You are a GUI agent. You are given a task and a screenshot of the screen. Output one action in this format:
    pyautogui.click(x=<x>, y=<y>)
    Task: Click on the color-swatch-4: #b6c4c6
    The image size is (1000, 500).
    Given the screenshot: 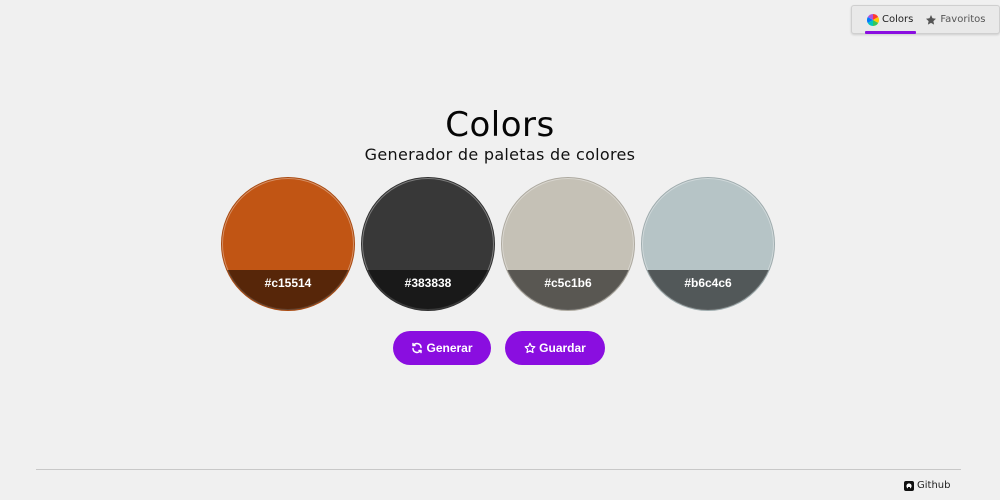 What is the action you would take?
    pyautogui.click(x=708, y=244)
    